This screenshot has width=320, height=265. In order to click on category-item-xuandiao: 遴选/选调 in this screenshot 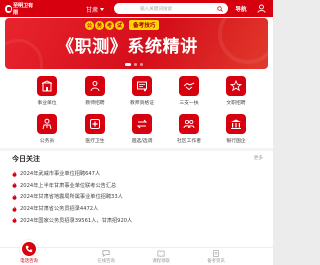, I will do `click(142, 127)`.